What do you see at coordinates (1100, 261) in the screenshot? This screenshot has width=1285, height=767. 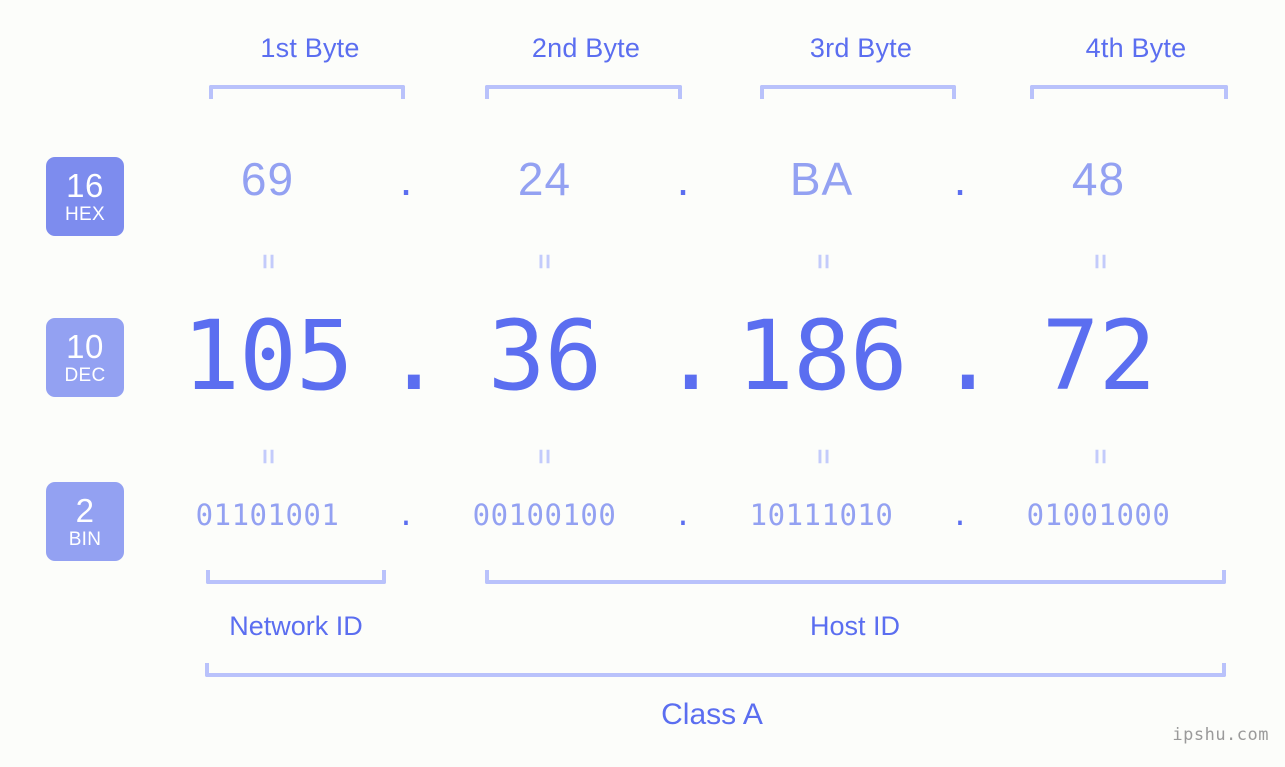 I see `equals-mark-hex-dec-4: =` at bounding box center [1100, 261].